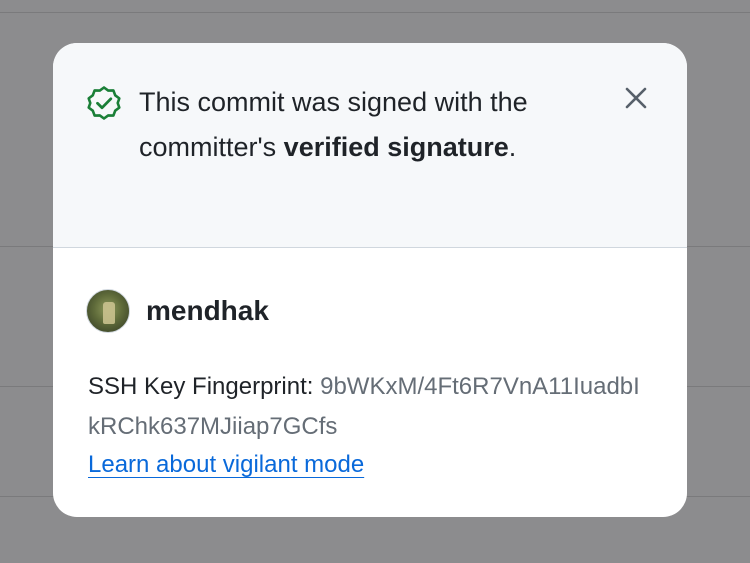  What do you see at coordinates (396, 147) in the screenshot?
I see `verified-signature-text: verified signature` at bounding box center [396, 147].